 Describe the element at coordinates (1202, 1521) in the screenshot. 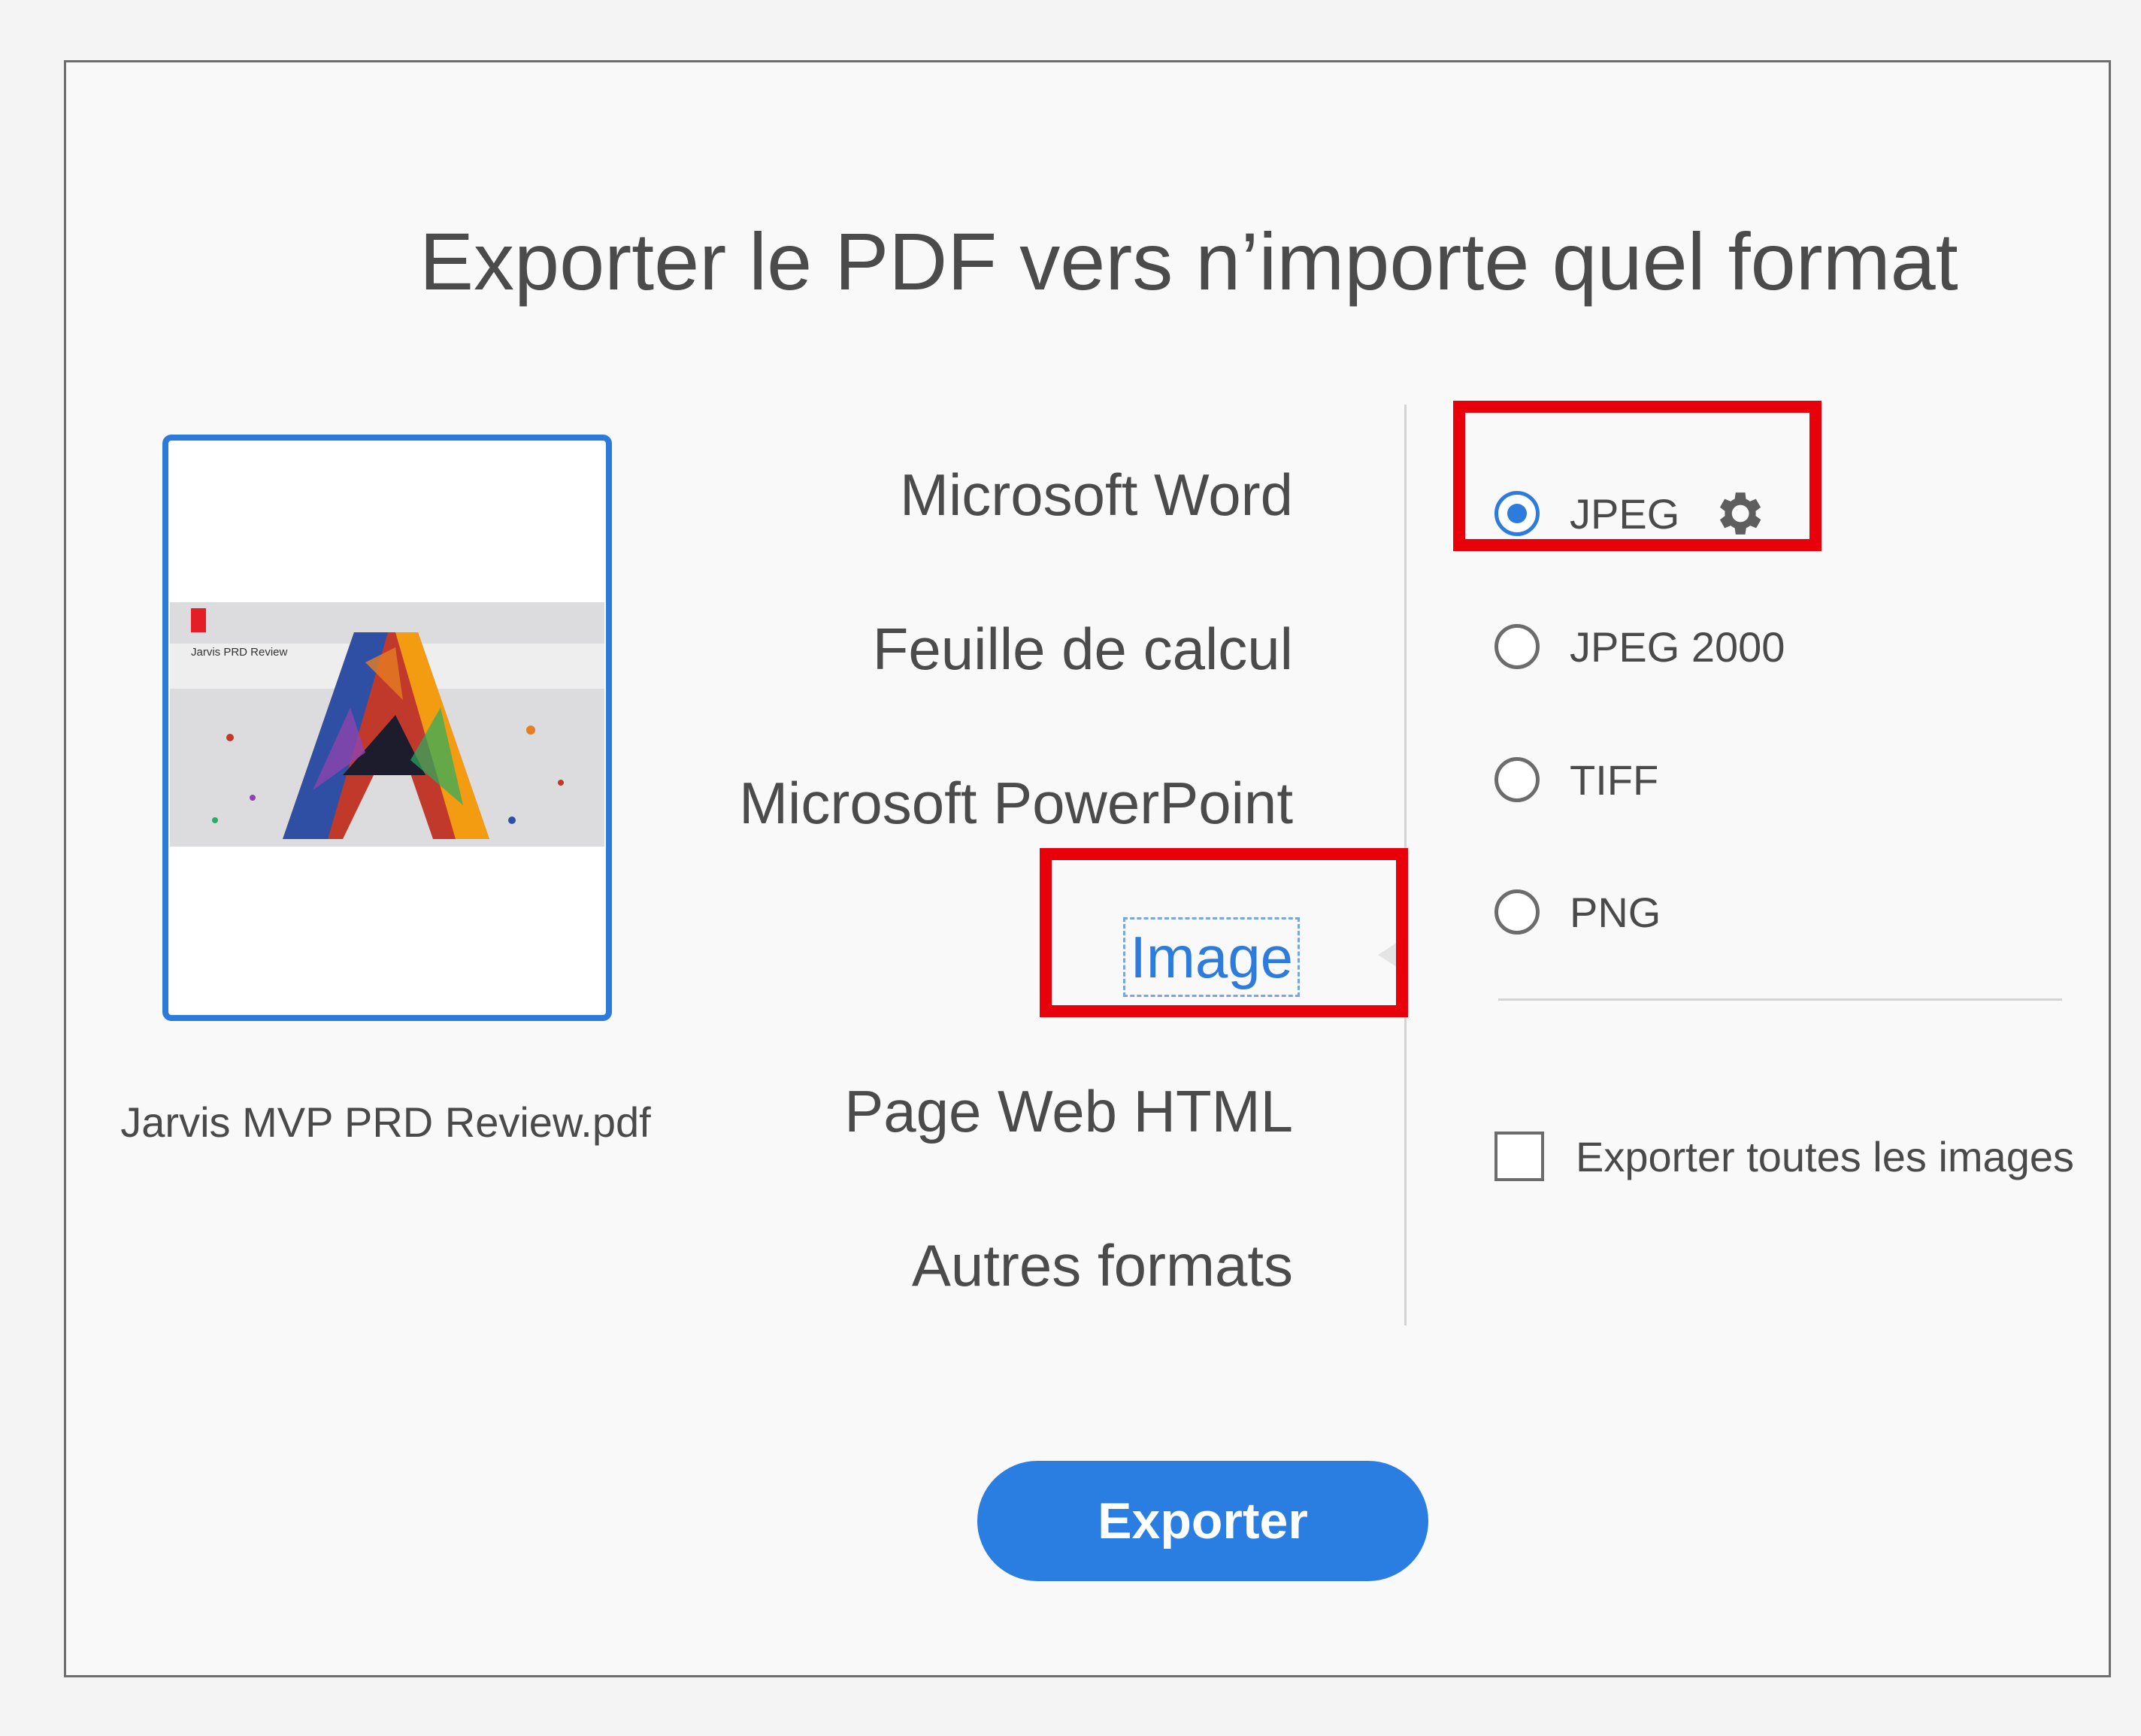

I see `export-button: Exporter` at that location.